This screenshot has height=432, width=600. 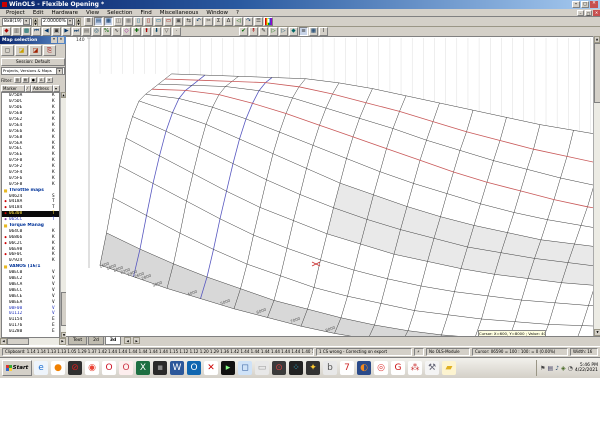 I want to click on map-list-row: 075F4 K, so click(x=30, y=173).